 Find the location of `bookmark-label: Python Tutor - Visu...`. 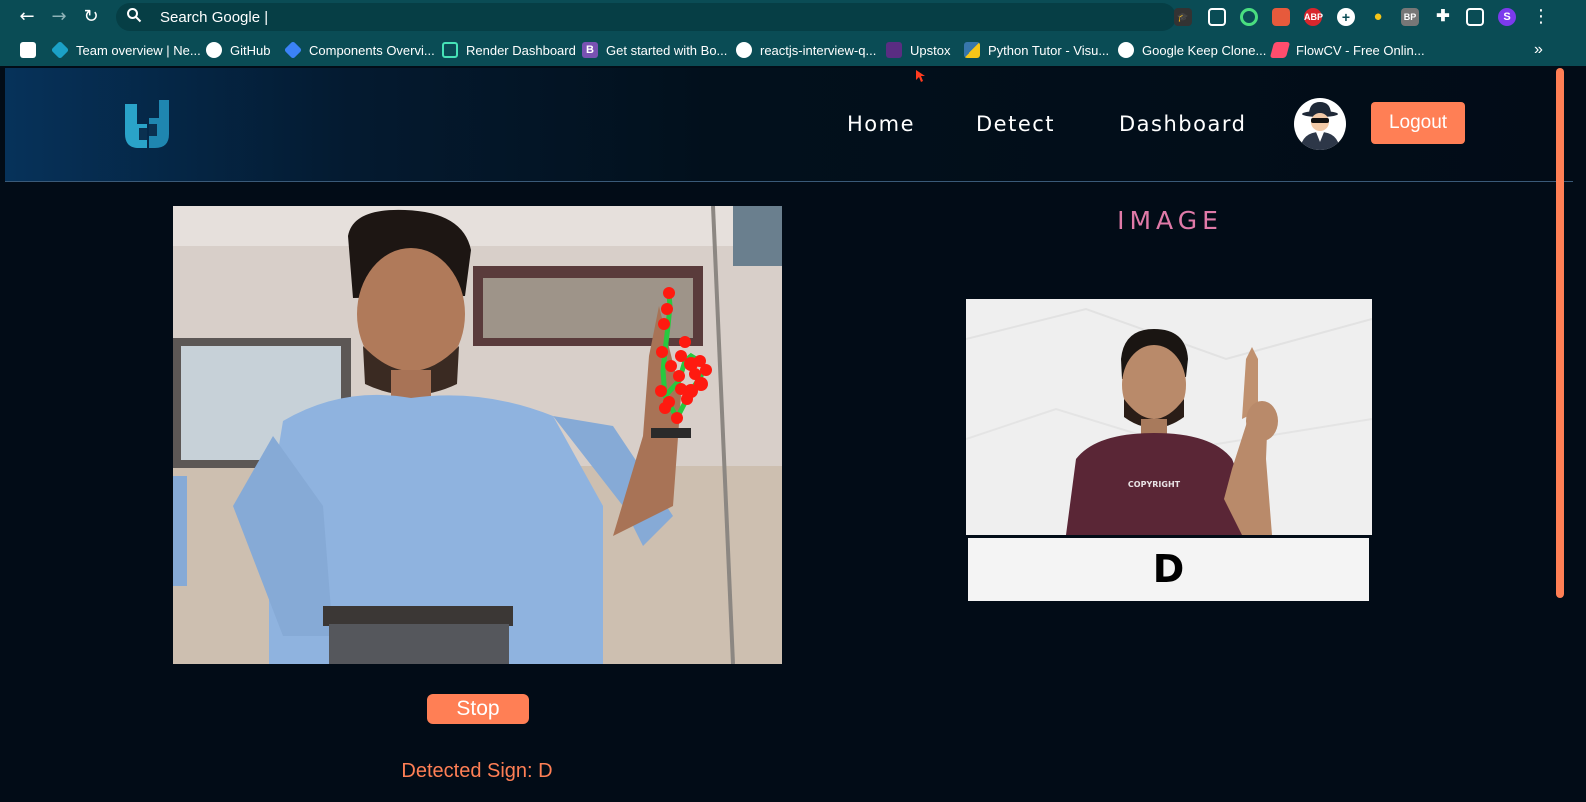

bookmark-label: Python Tutor - Visu... is located at coordinates (1049, 50).